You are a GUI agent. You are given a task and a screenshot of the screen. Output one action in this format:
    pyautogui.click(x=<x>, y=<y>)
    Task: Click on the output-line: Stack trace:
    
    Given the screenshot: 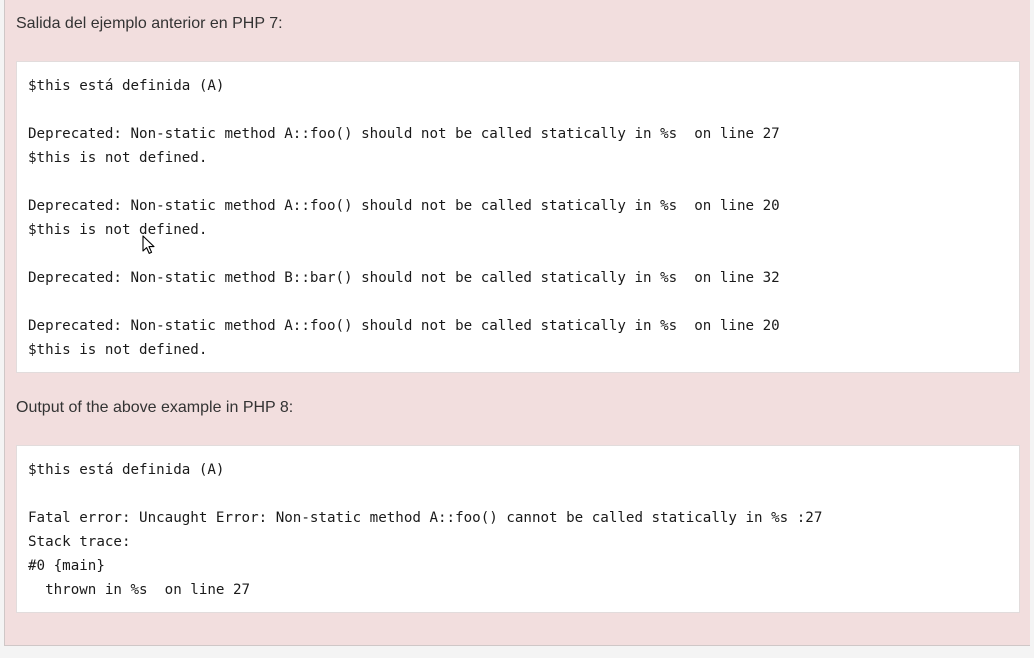 What is the action you would take?
    pyautogui.click(x=79, y=542)
    